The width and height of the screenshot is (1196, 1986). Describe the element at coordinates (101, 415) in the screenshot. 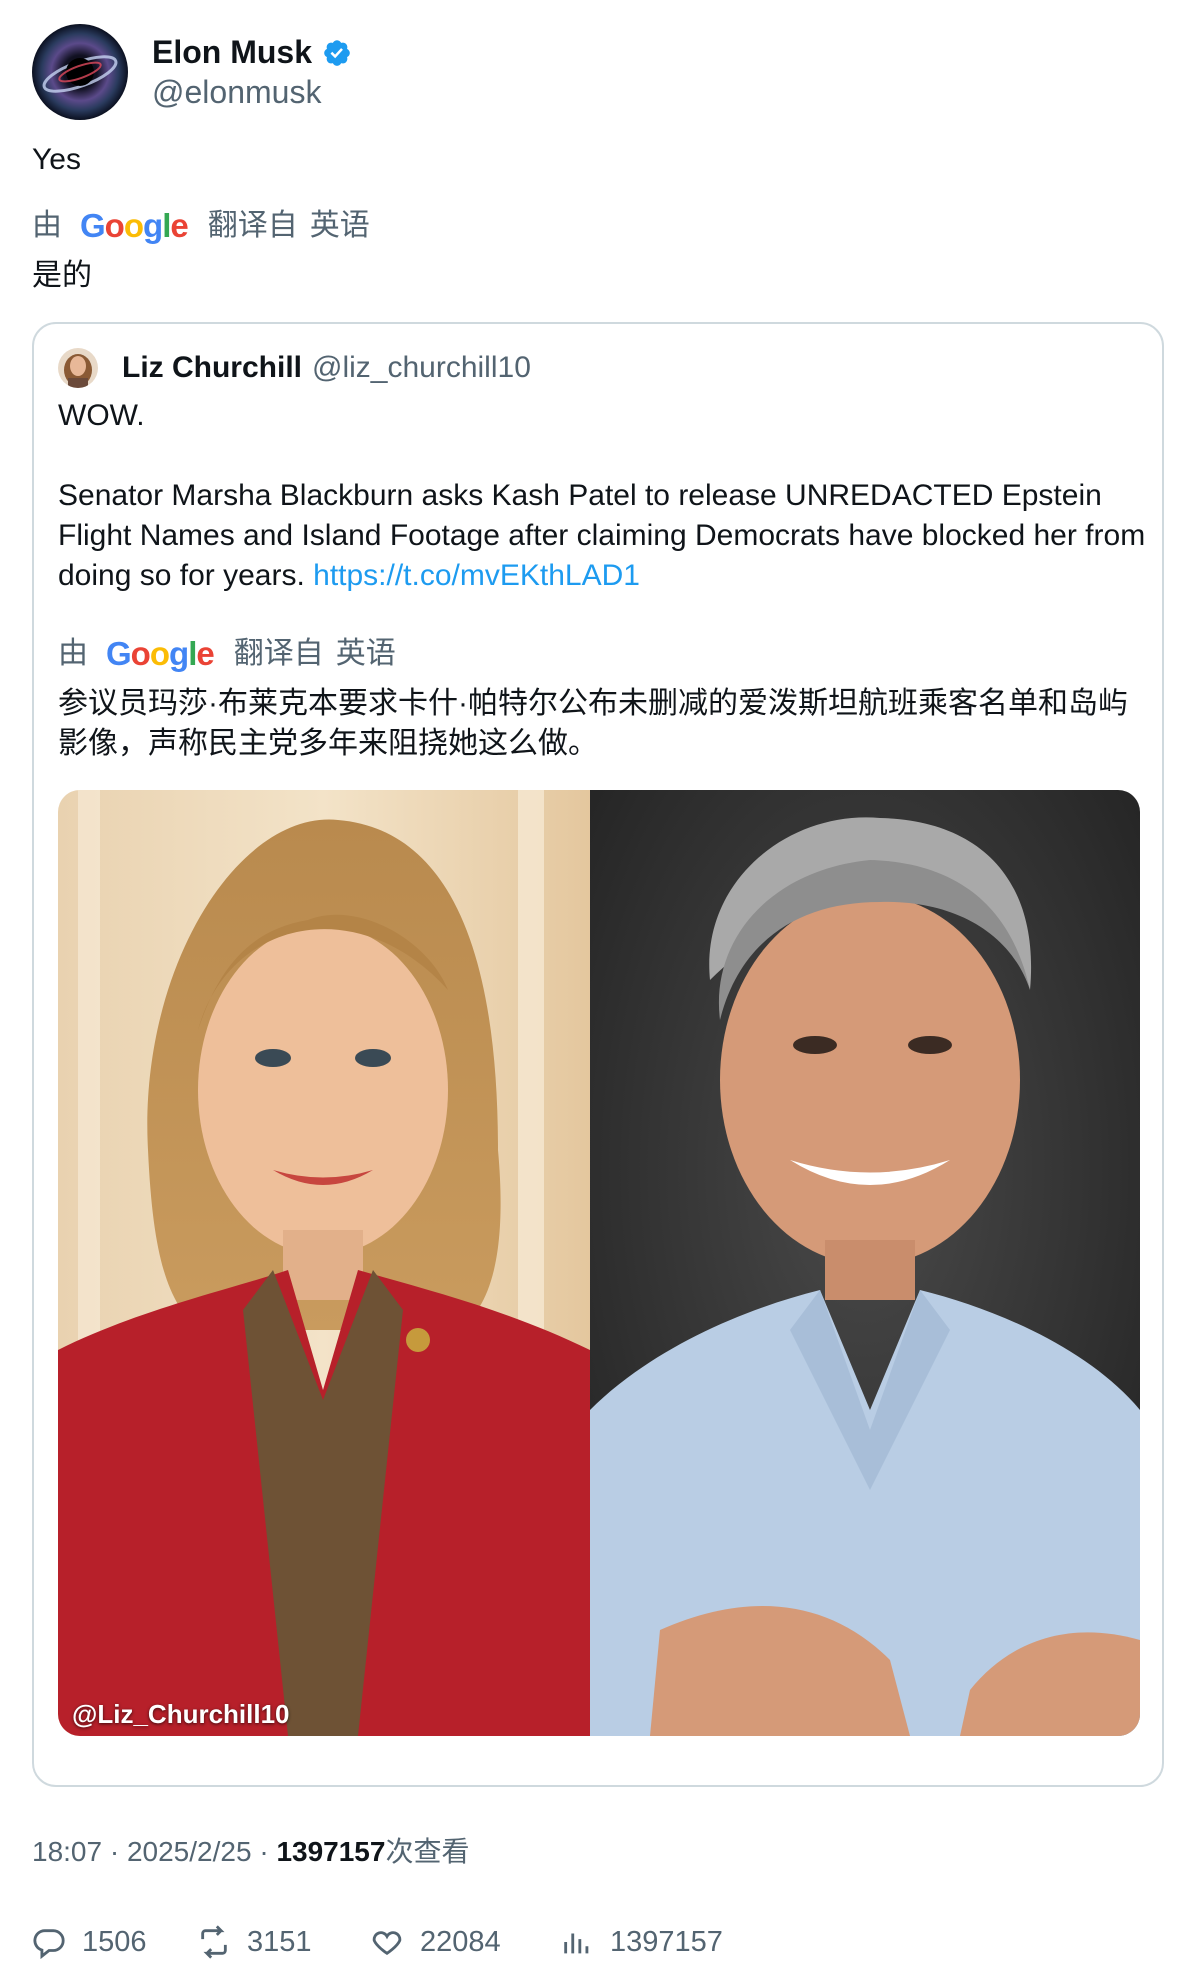

I see `quoted-text-line1: WOW.` at that location.